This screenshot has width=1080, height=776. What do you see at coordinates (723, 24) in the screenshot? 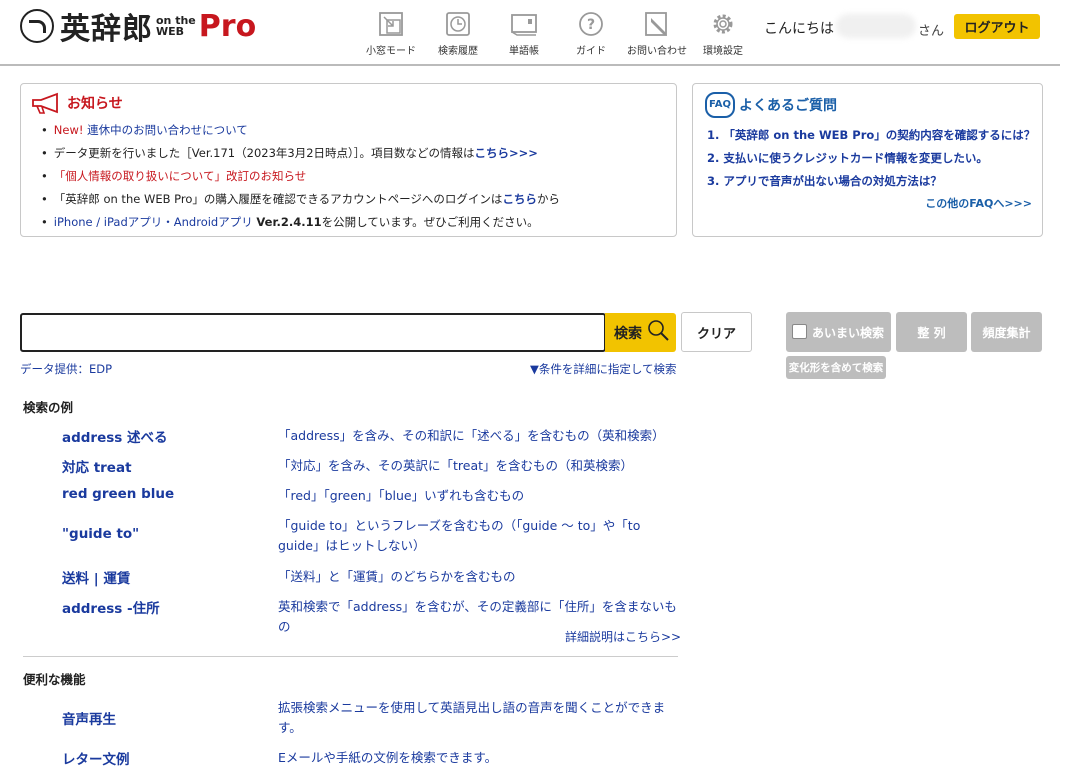
I see `gear-icon` at bounding box center [723, 24].